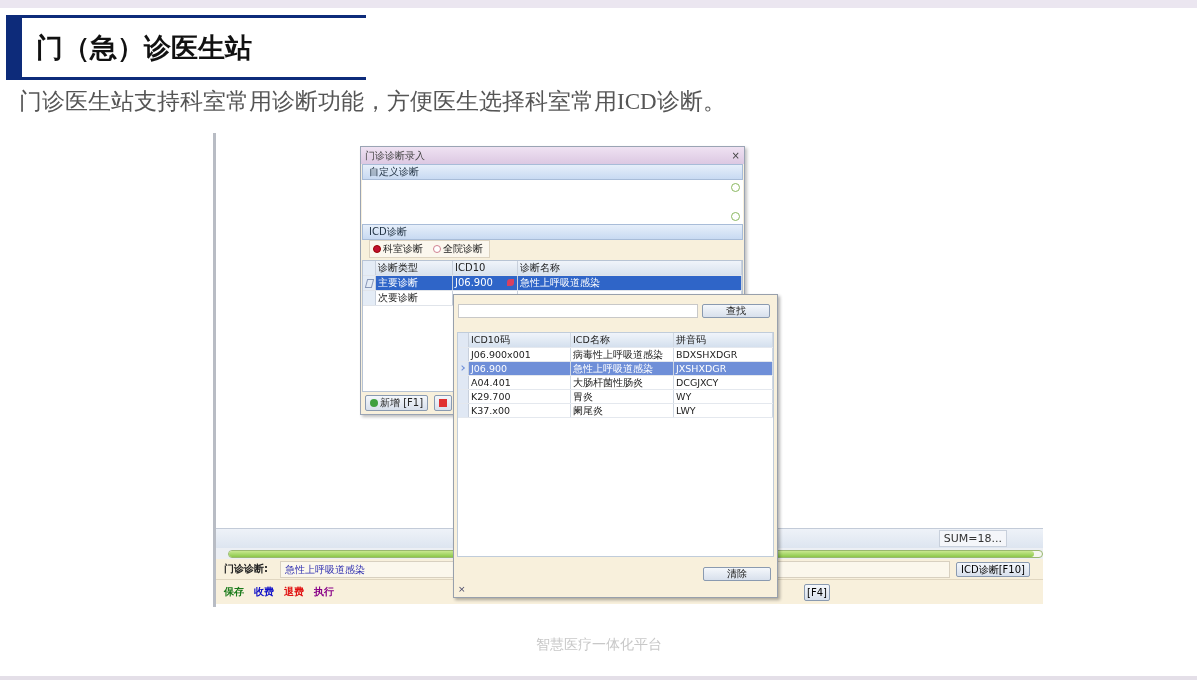  I want to click on table-cell: K37.x00, so click(520, 410).